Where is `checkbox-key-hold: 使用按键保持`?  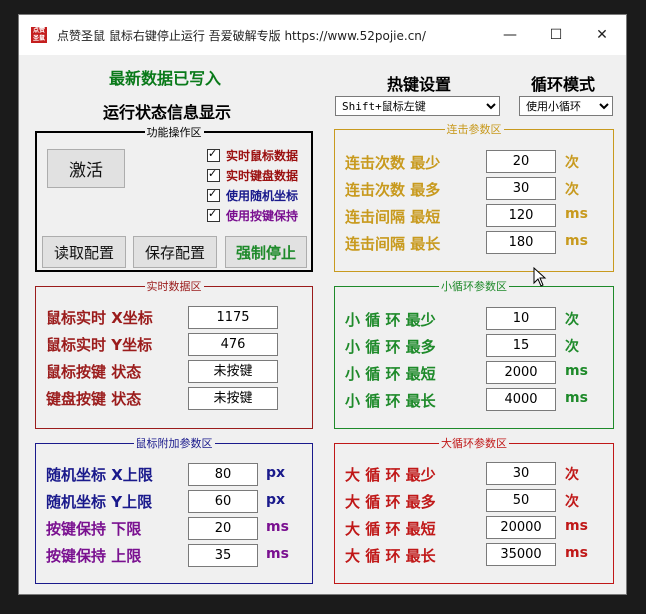 checkbox-key-hold: 使用按键保持 is located at coordinates (252, 215).